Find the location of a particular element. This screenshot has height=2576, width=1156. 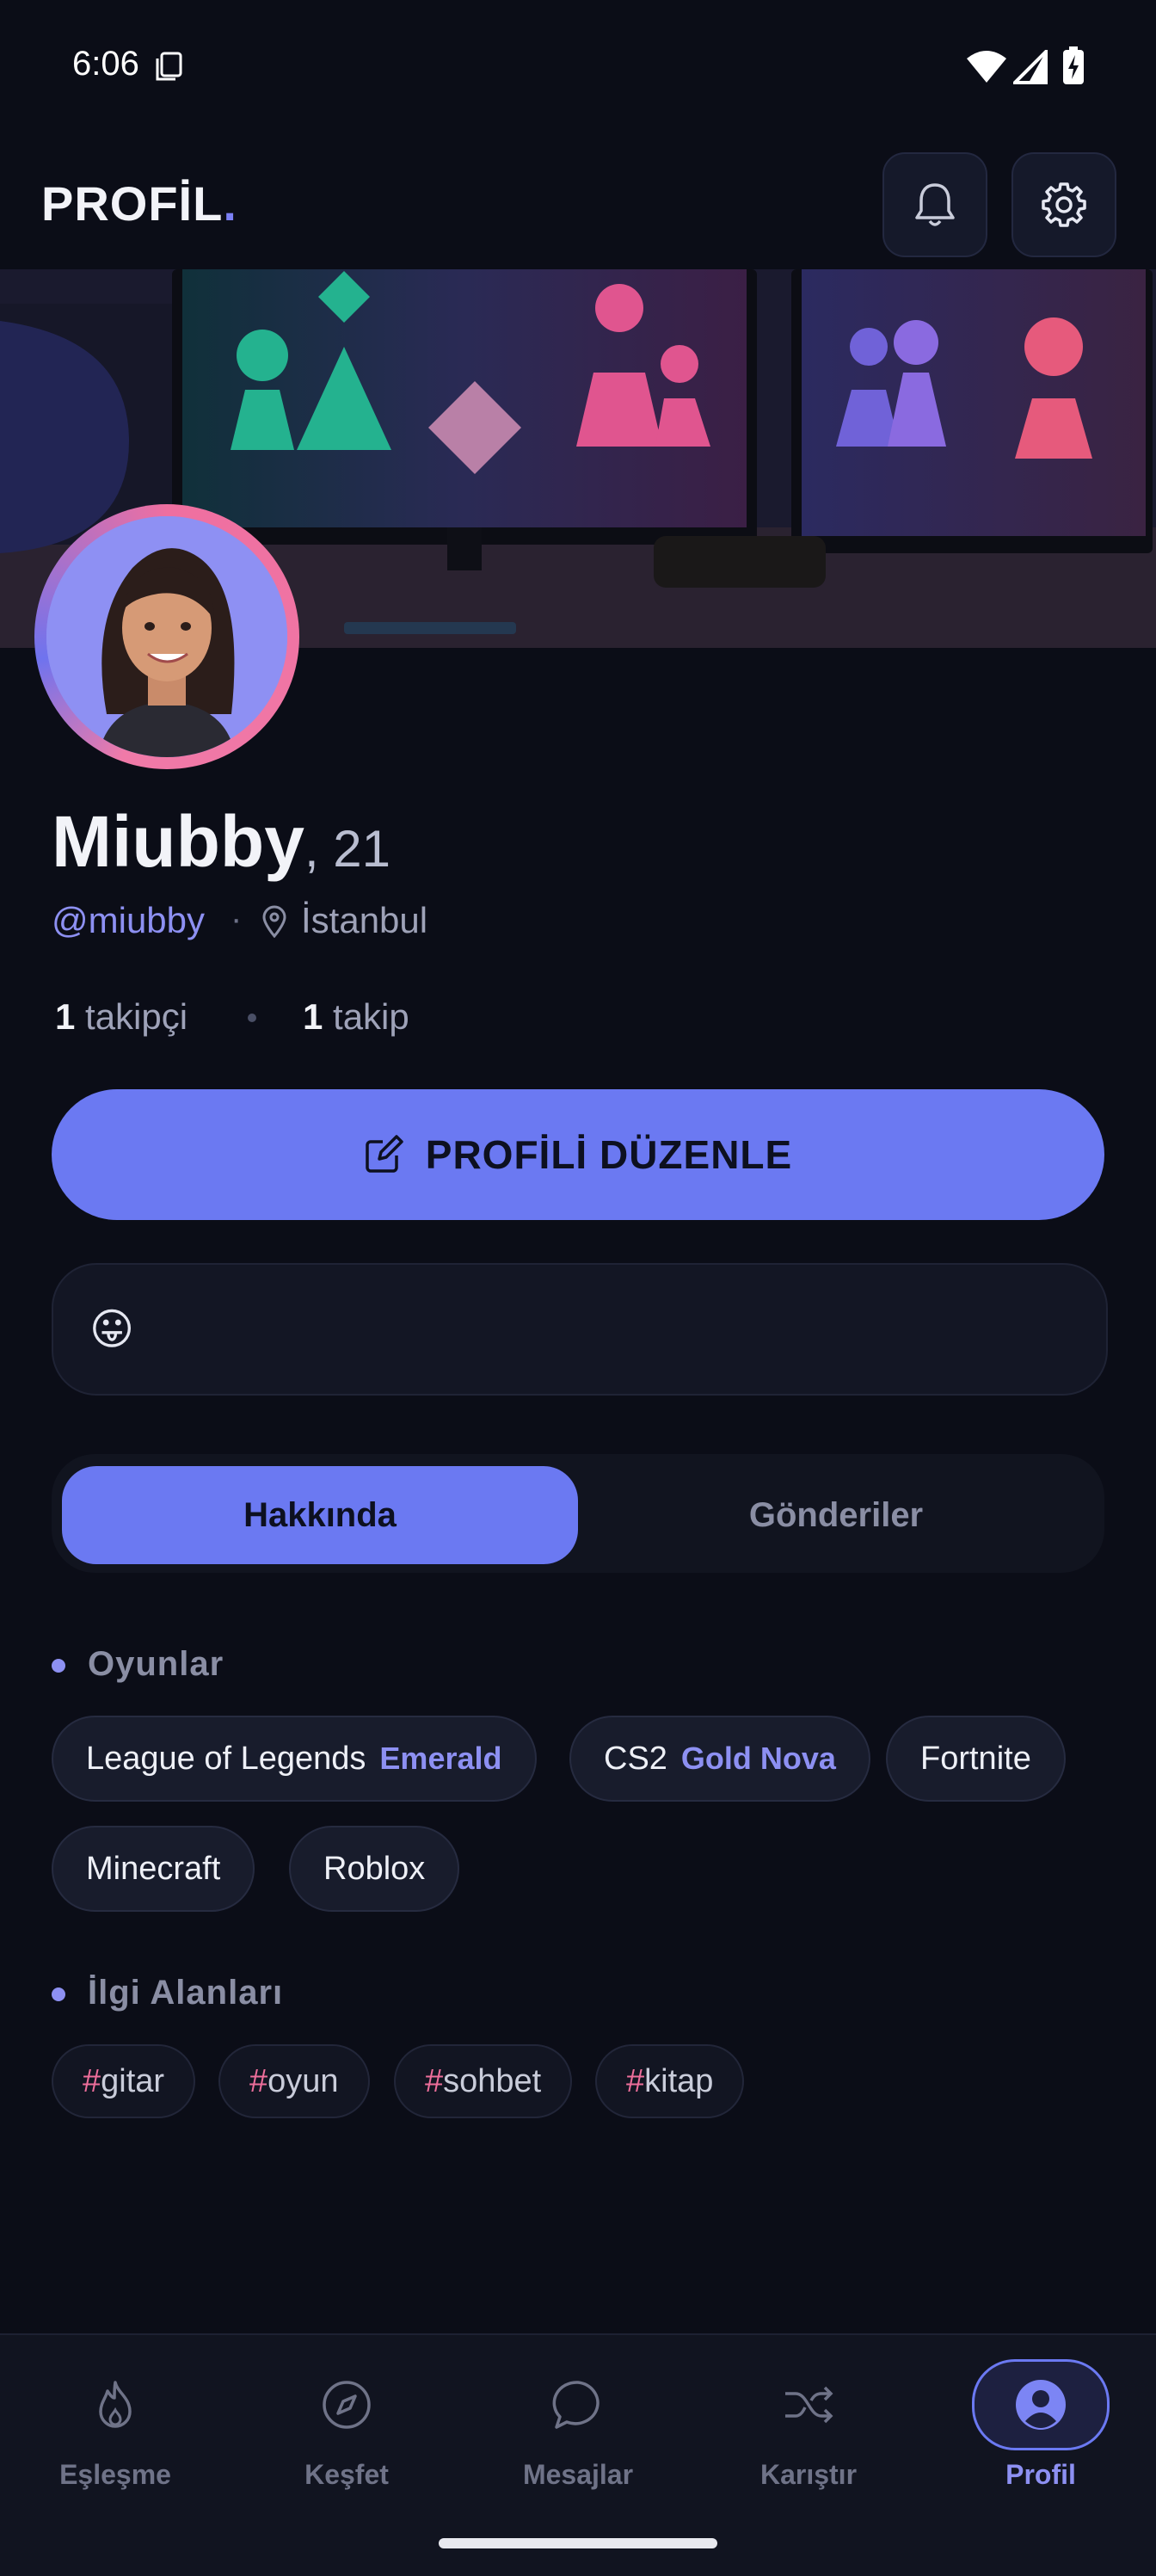

shuffle-icon is located at coordinates (809, 2405).